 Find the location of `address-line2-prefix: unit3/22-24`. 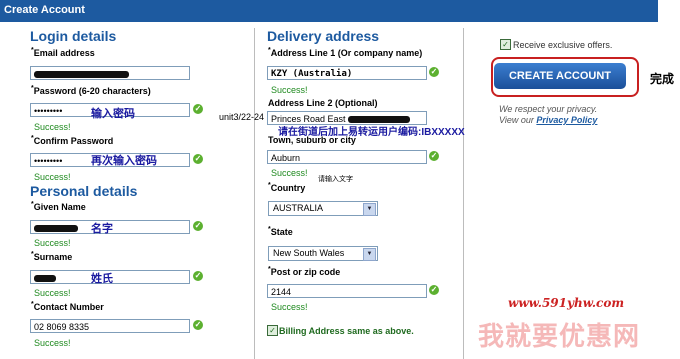

address-line2-prefix: unit3/22-24 is located at coordinates (242, 117).